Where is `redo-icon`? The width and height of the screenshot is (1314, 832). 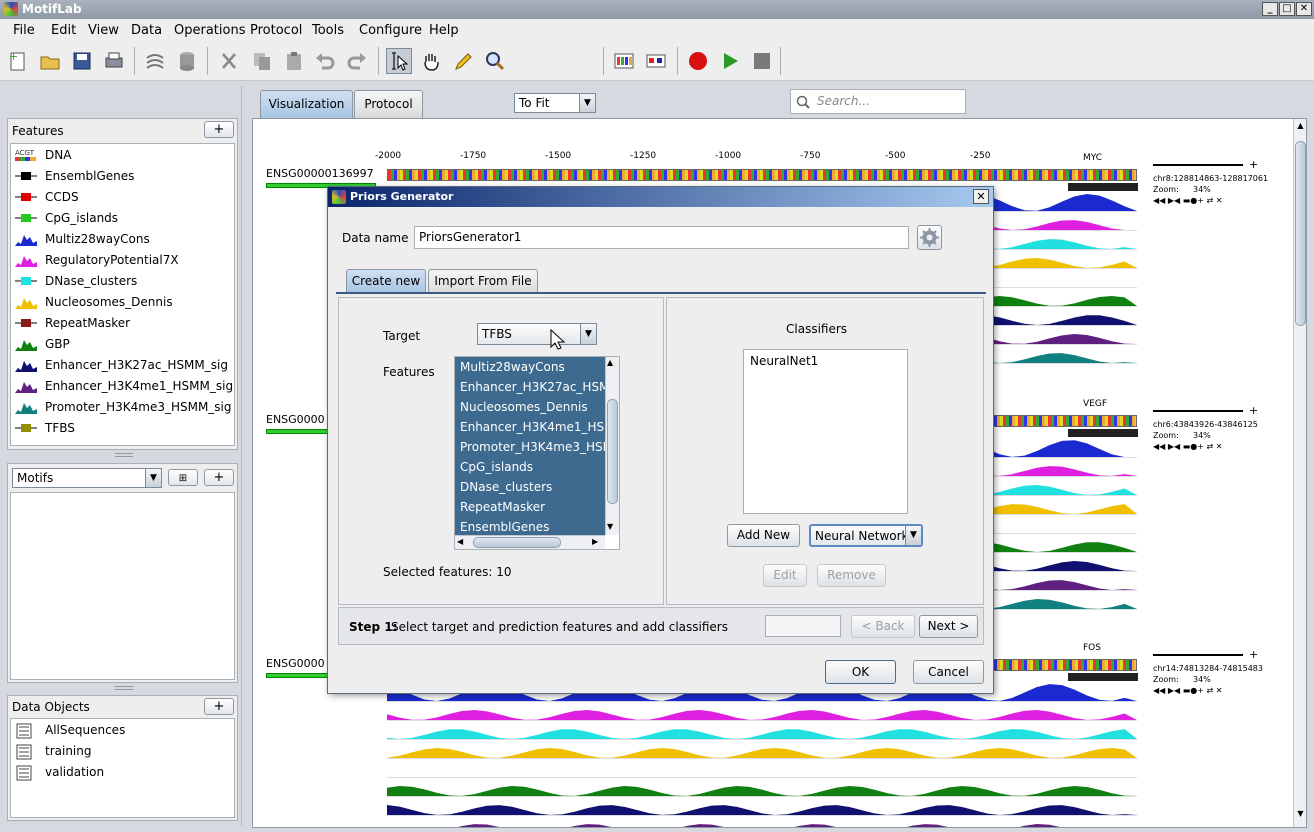
redo-icon is located at coordinates (357, 61).